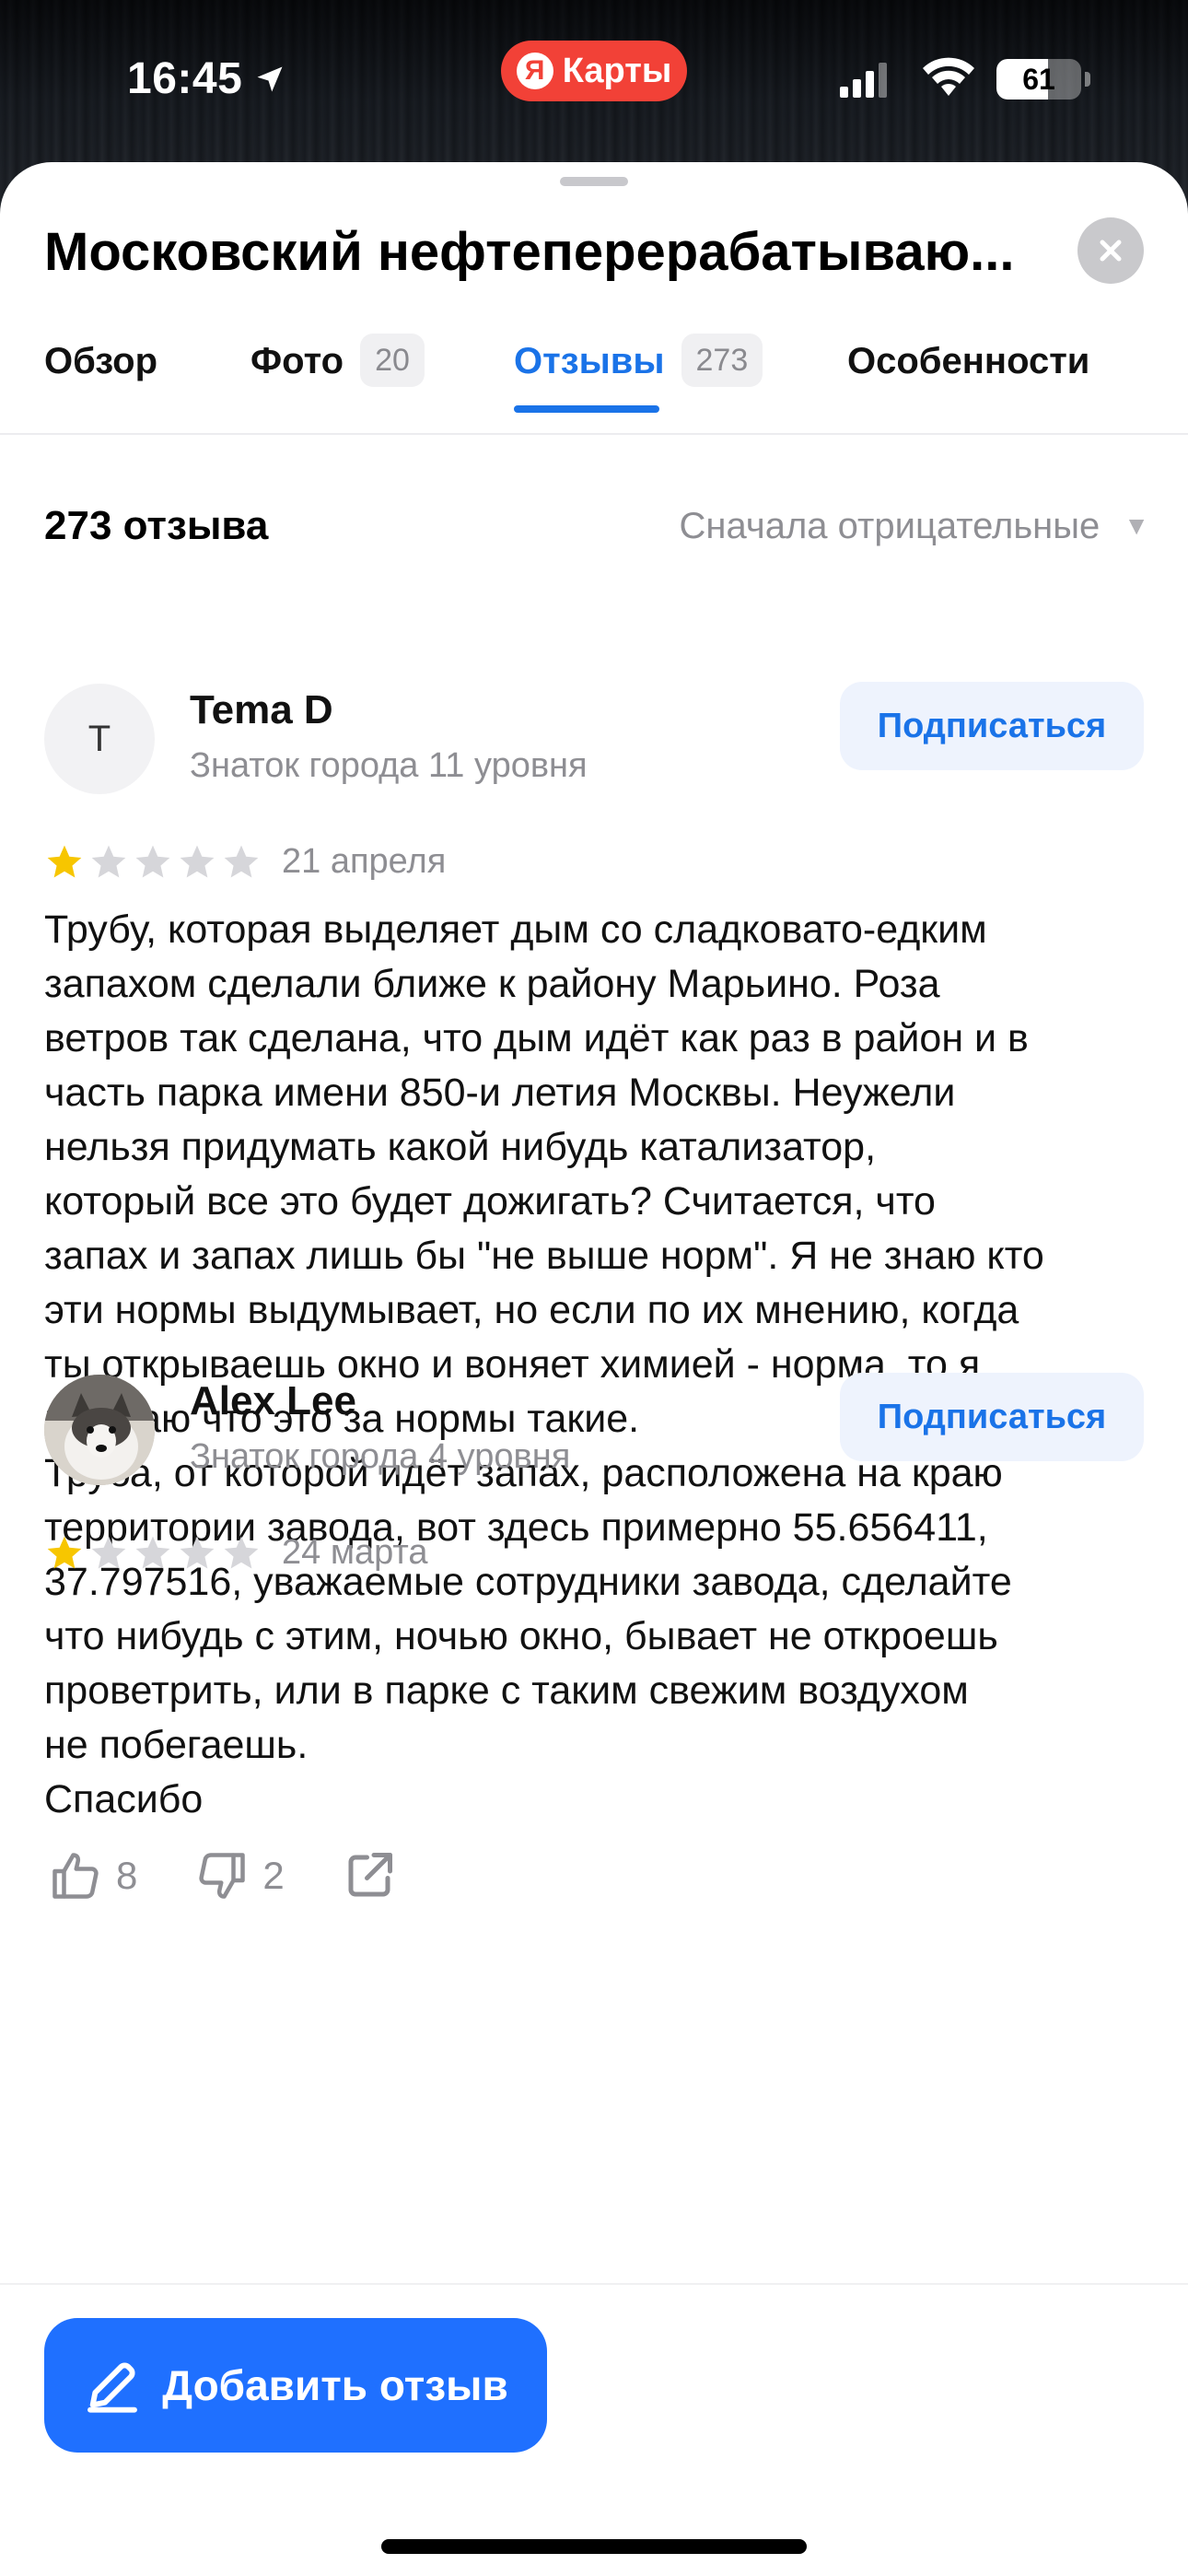  I want to click on sort-dropdown: Сначала отрицательные ▼, so click(914, 526).